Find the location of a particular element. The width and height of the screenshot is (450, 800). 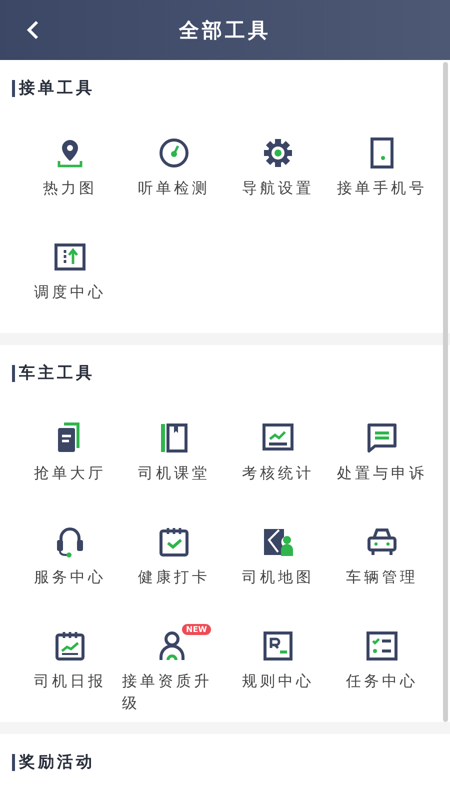

tool-label: 服务中心 is located at coordinates (70, 577).